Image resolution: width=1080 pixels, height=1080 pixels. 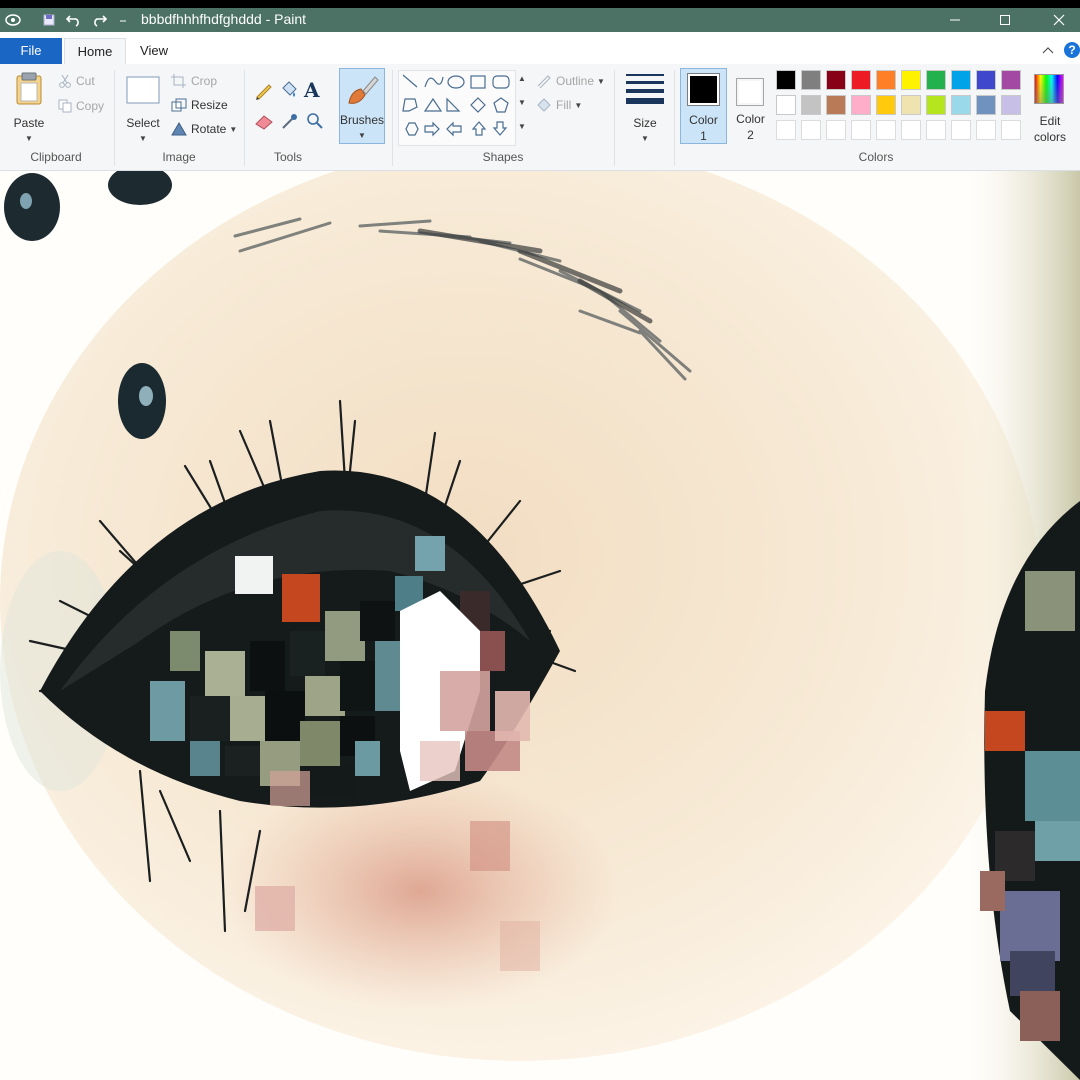 I want to click on magnifier-icon, so click(x=315, y=123).